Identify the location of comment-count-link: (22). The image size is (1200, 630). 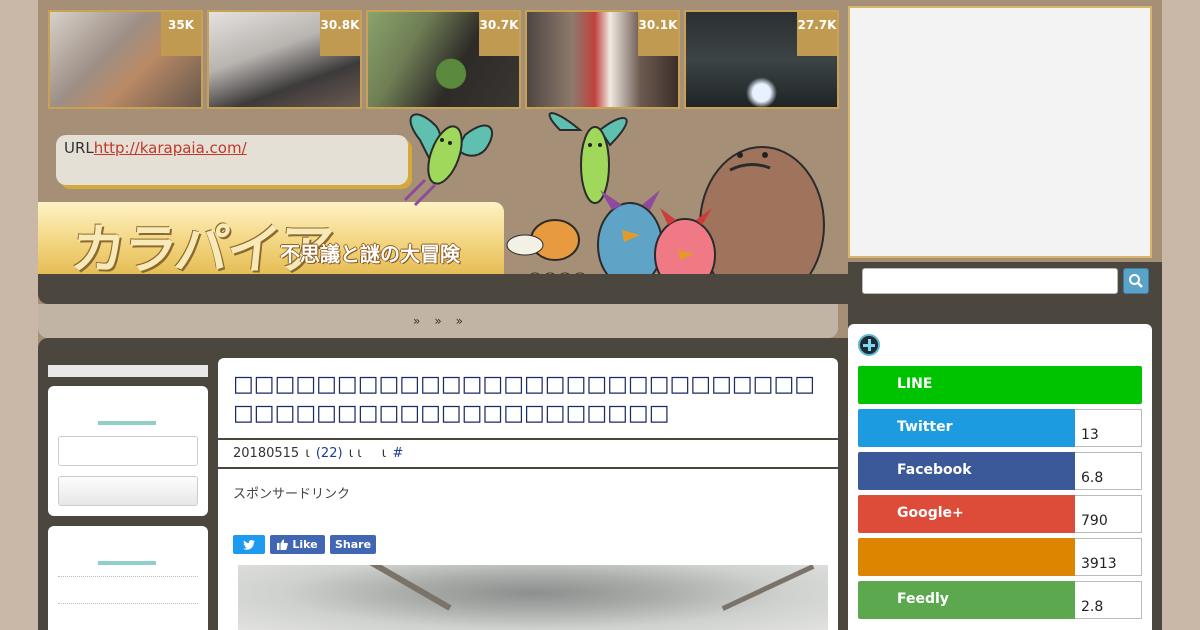
(329, 453).